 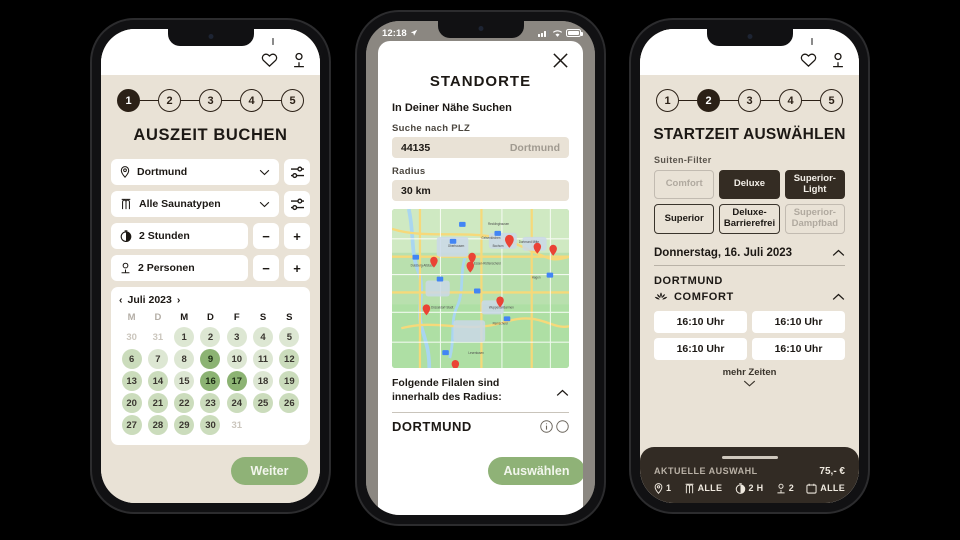 I want to click on calendar-day: 15, so click(x=184, y=381).